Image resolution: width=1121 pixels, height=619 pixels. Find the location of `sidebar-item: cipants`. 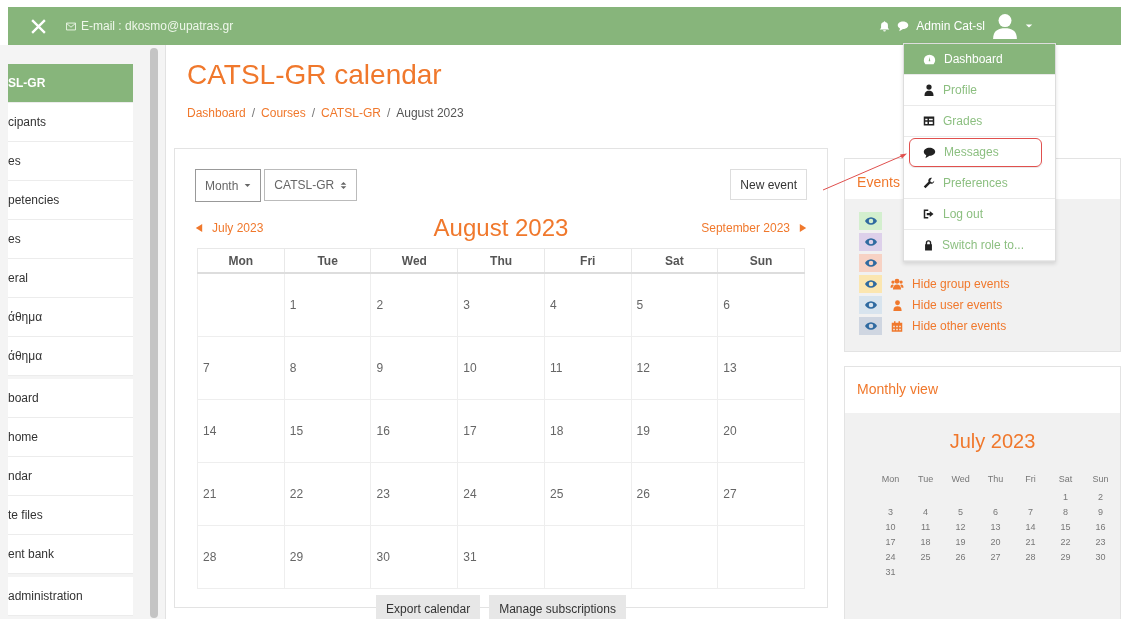

sidebar-item: cipants is located at coordinates (70, 122).